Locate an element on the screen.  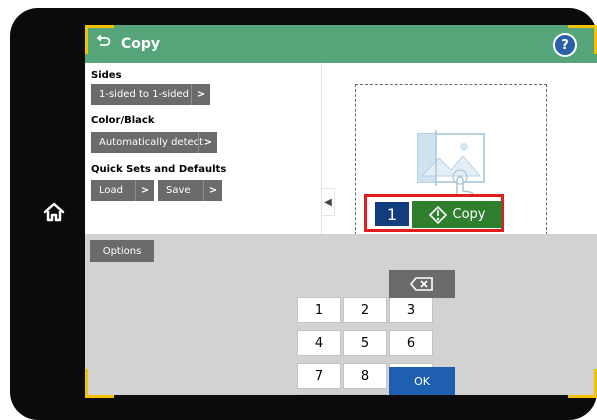
load-label: Load is located at coordinates (111, 190).